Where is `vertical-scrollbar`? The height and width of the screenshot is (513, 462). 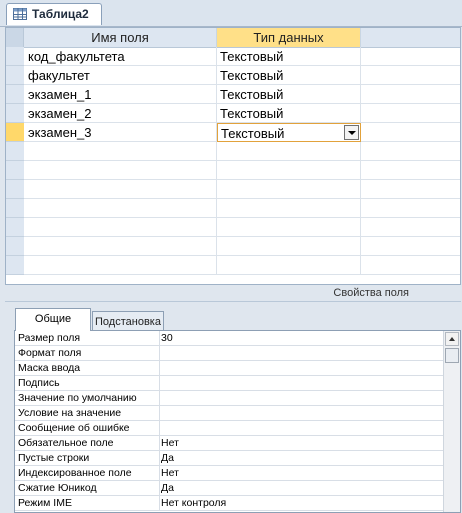
vertical-scrollbar is located at coordinates (451, 421).